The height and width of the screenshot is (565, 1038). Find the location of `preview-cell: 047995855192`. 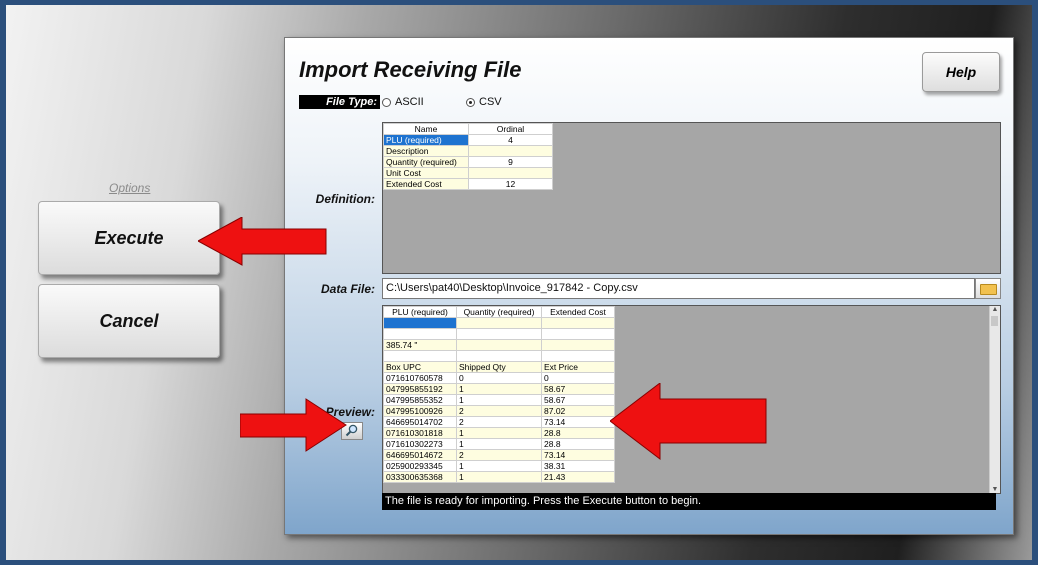

preview-cell: 047995855192 is located at coordinates (420, 389).